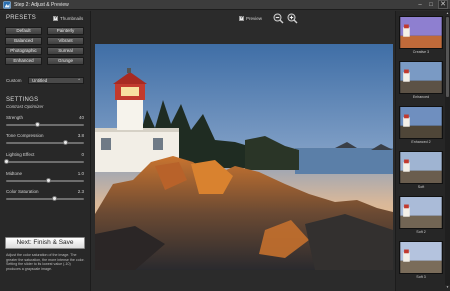 The width and height of the screenshot is (450, 291). I want to click on zoom-out-icon, so click(278, 18).